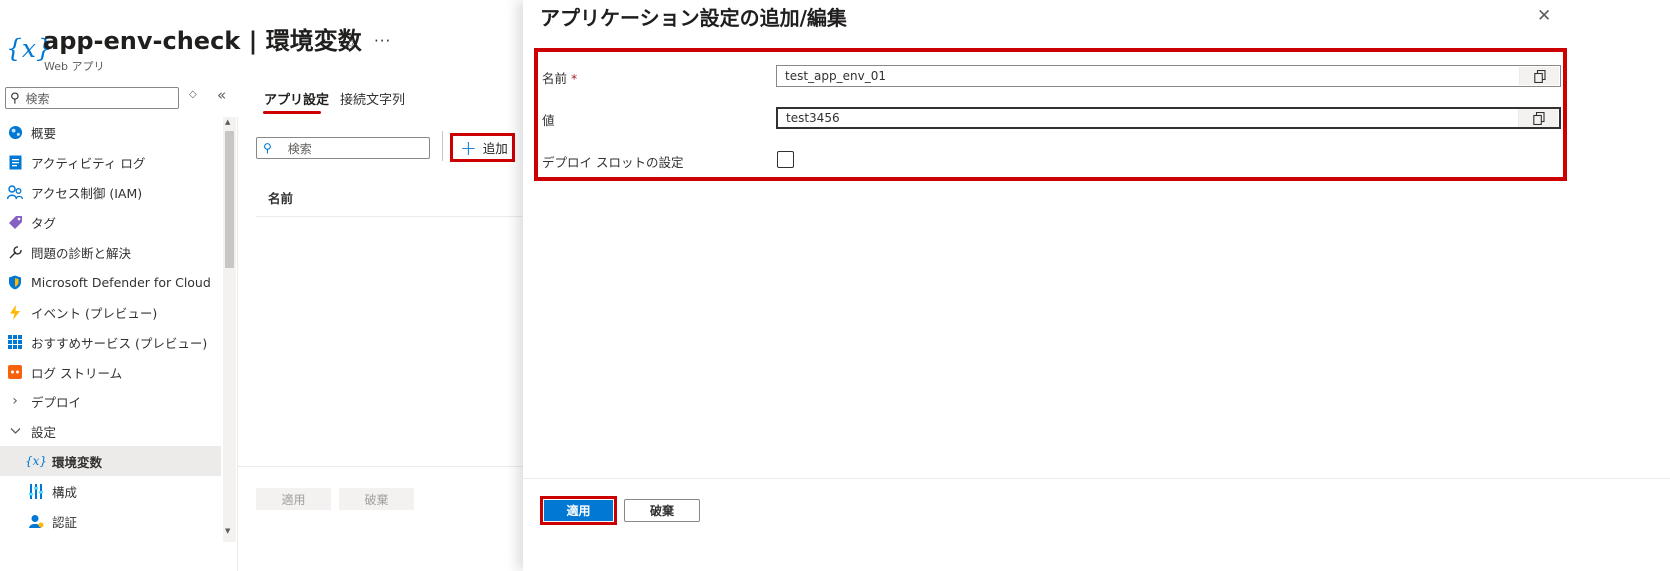  Describe the element at coordinates (227, 531) in the screenshot. I see `scroll-down-arrow-icon: ▼` at that location.